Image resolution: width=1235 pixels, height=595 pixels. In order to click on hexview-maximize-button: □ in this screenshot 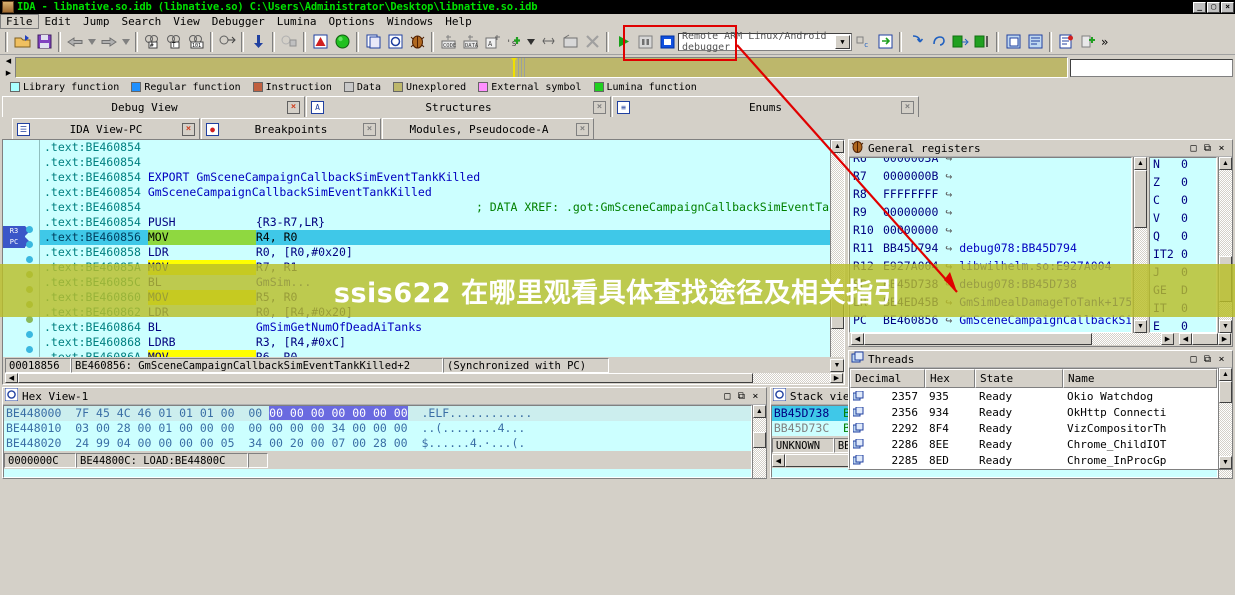, I will do `click(727, 396)`.